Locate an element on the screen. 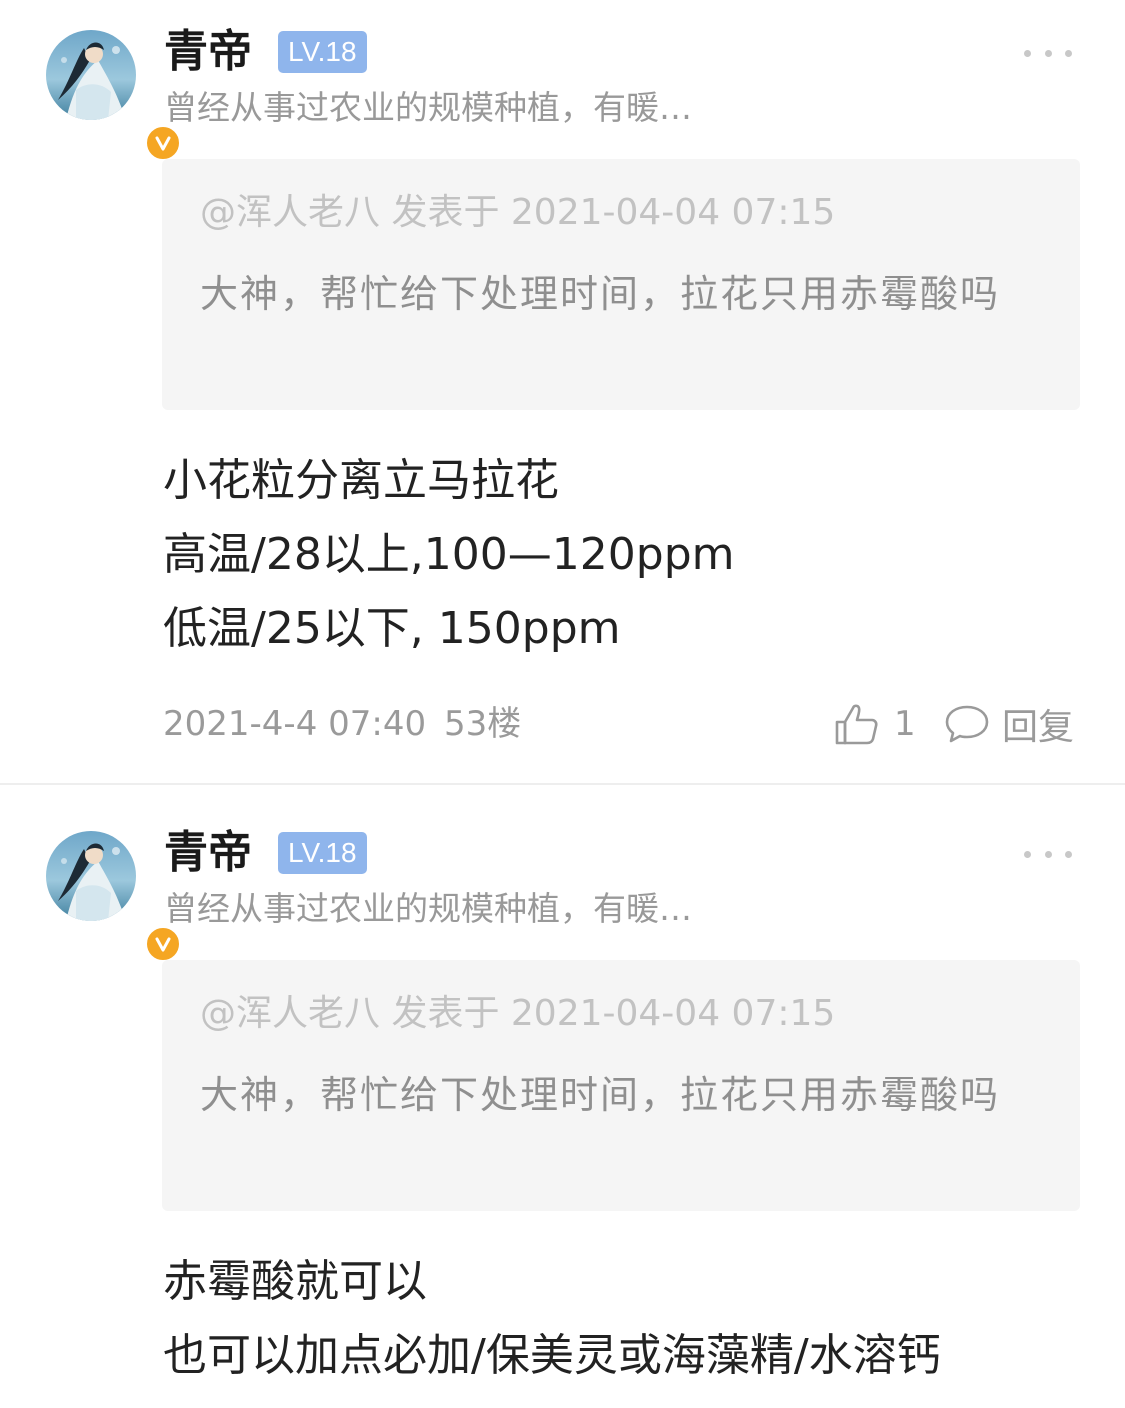  post-divider is located at coordinates (562, 784).